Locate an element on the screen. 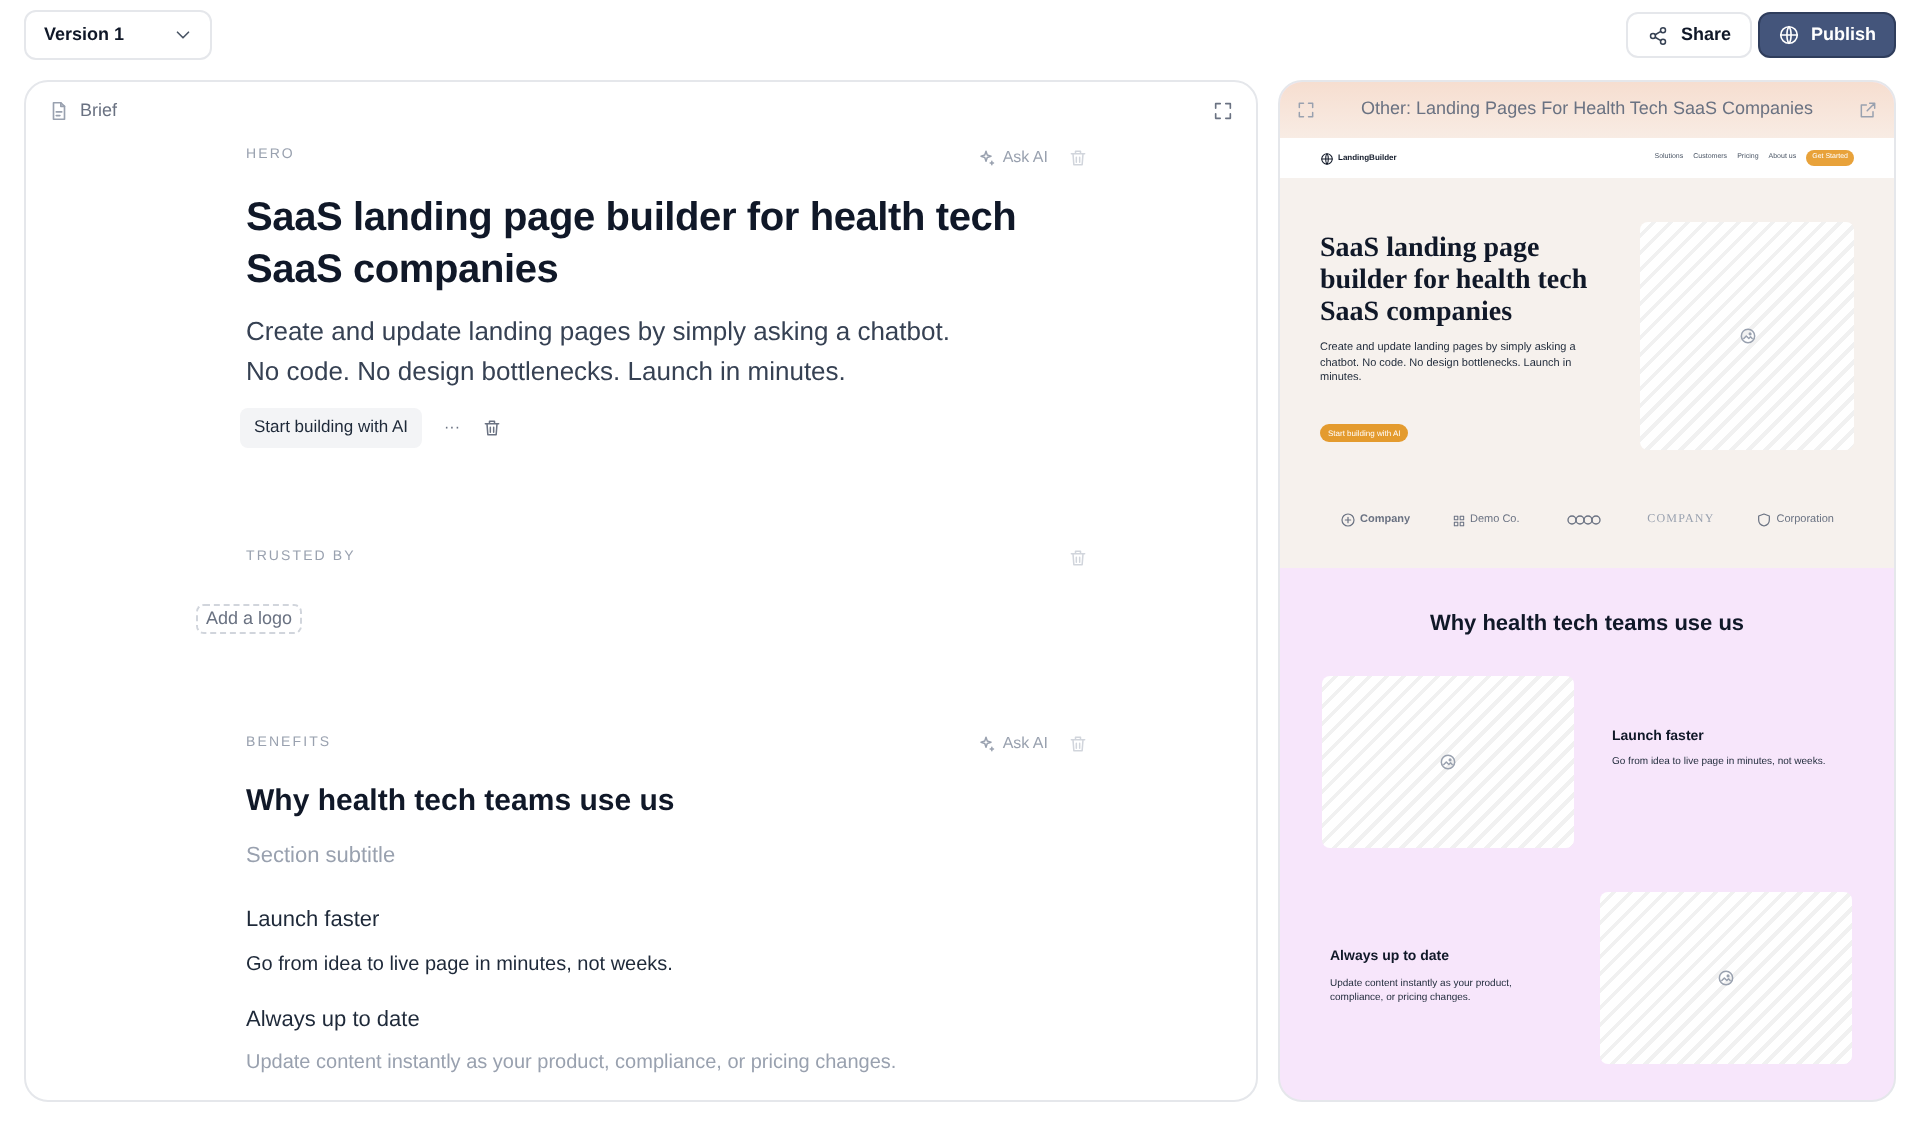  preview-title: Other: Landing Pages For Health Tech SaaS Companies is located at coordinates (1587, 109).